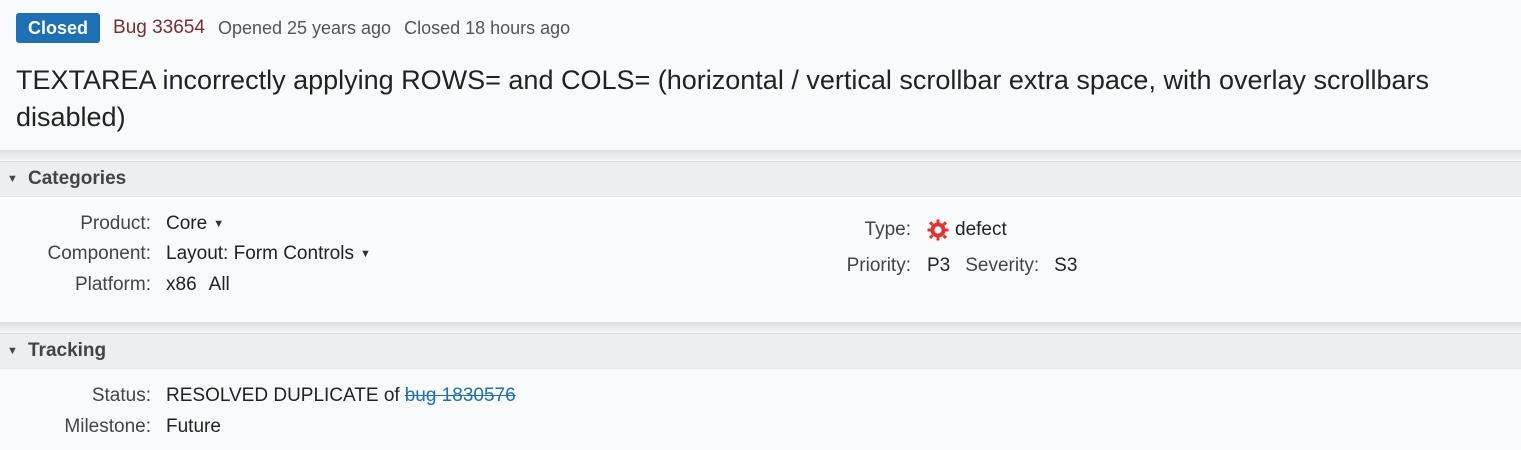 This screenshot has height=450, width=1521. Describe the element at coordinates (67, 350) in the screenshot. I see `tracking-section-label: Tracking` at that location.